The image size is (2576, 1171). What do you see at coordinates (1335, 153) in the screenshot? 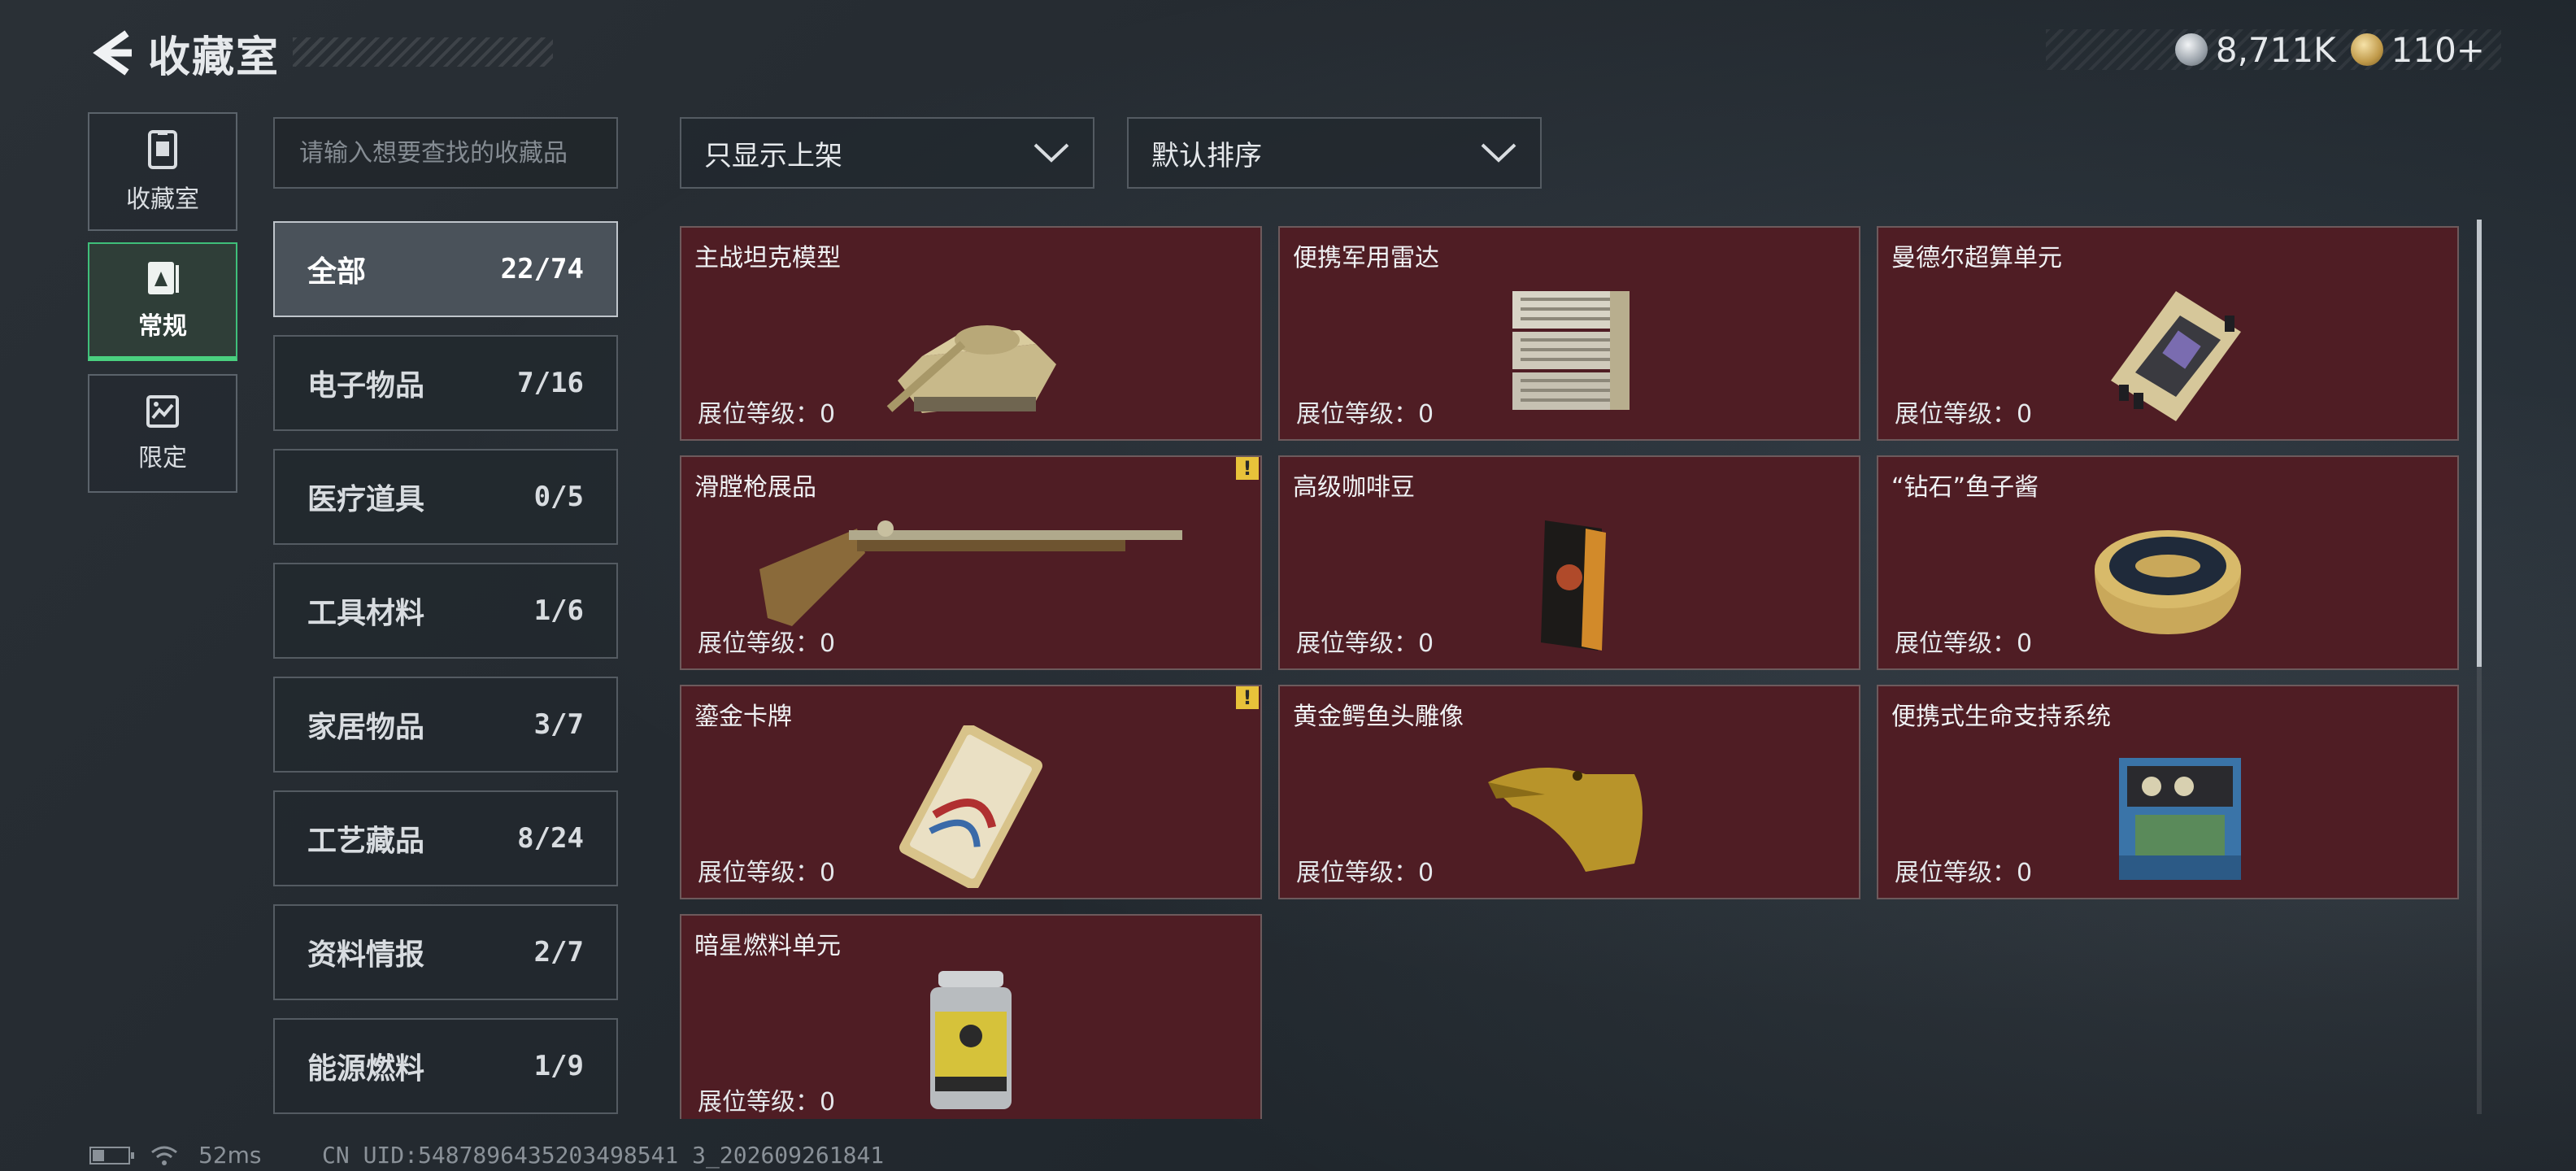
I see `sort-dropdown: 默认排序` at bounding box center [1335, 153].